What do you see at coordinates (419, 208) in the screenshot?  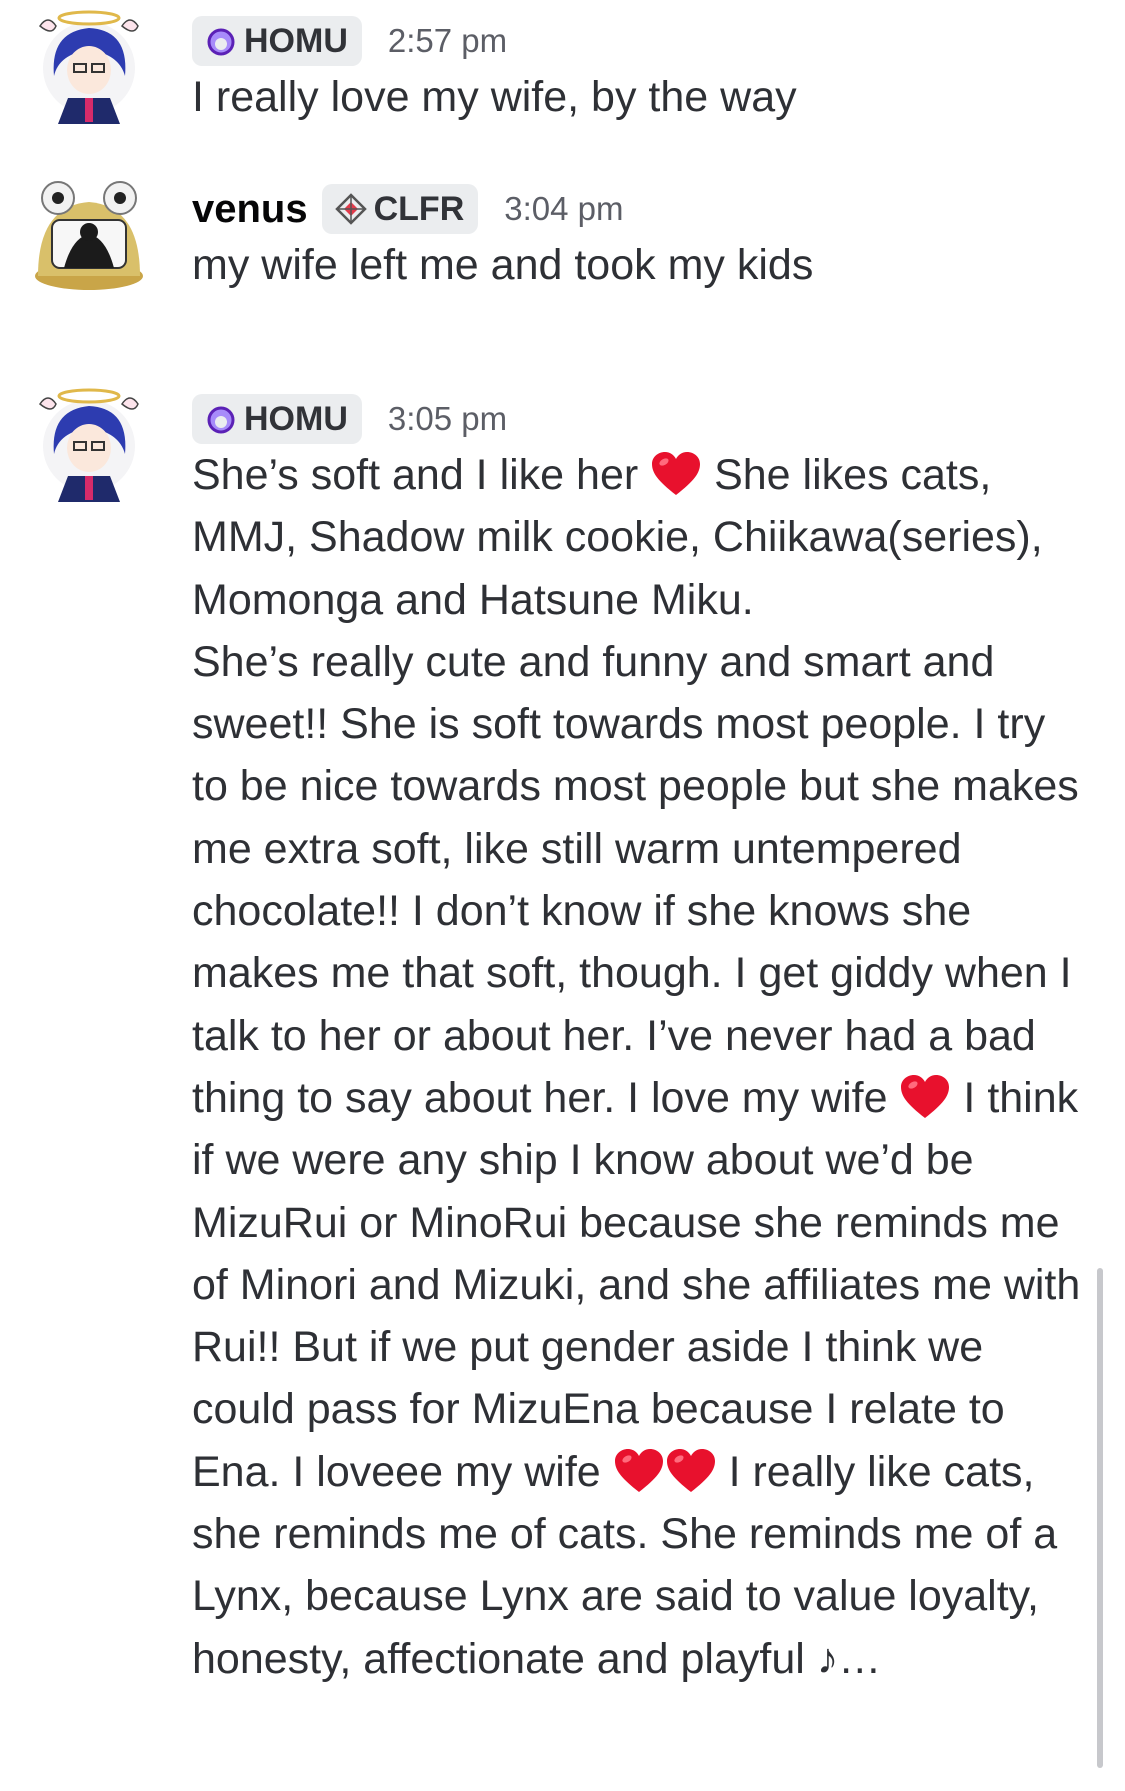 I see `author-tag-label: CLFR` at bounding box center [419, 208].